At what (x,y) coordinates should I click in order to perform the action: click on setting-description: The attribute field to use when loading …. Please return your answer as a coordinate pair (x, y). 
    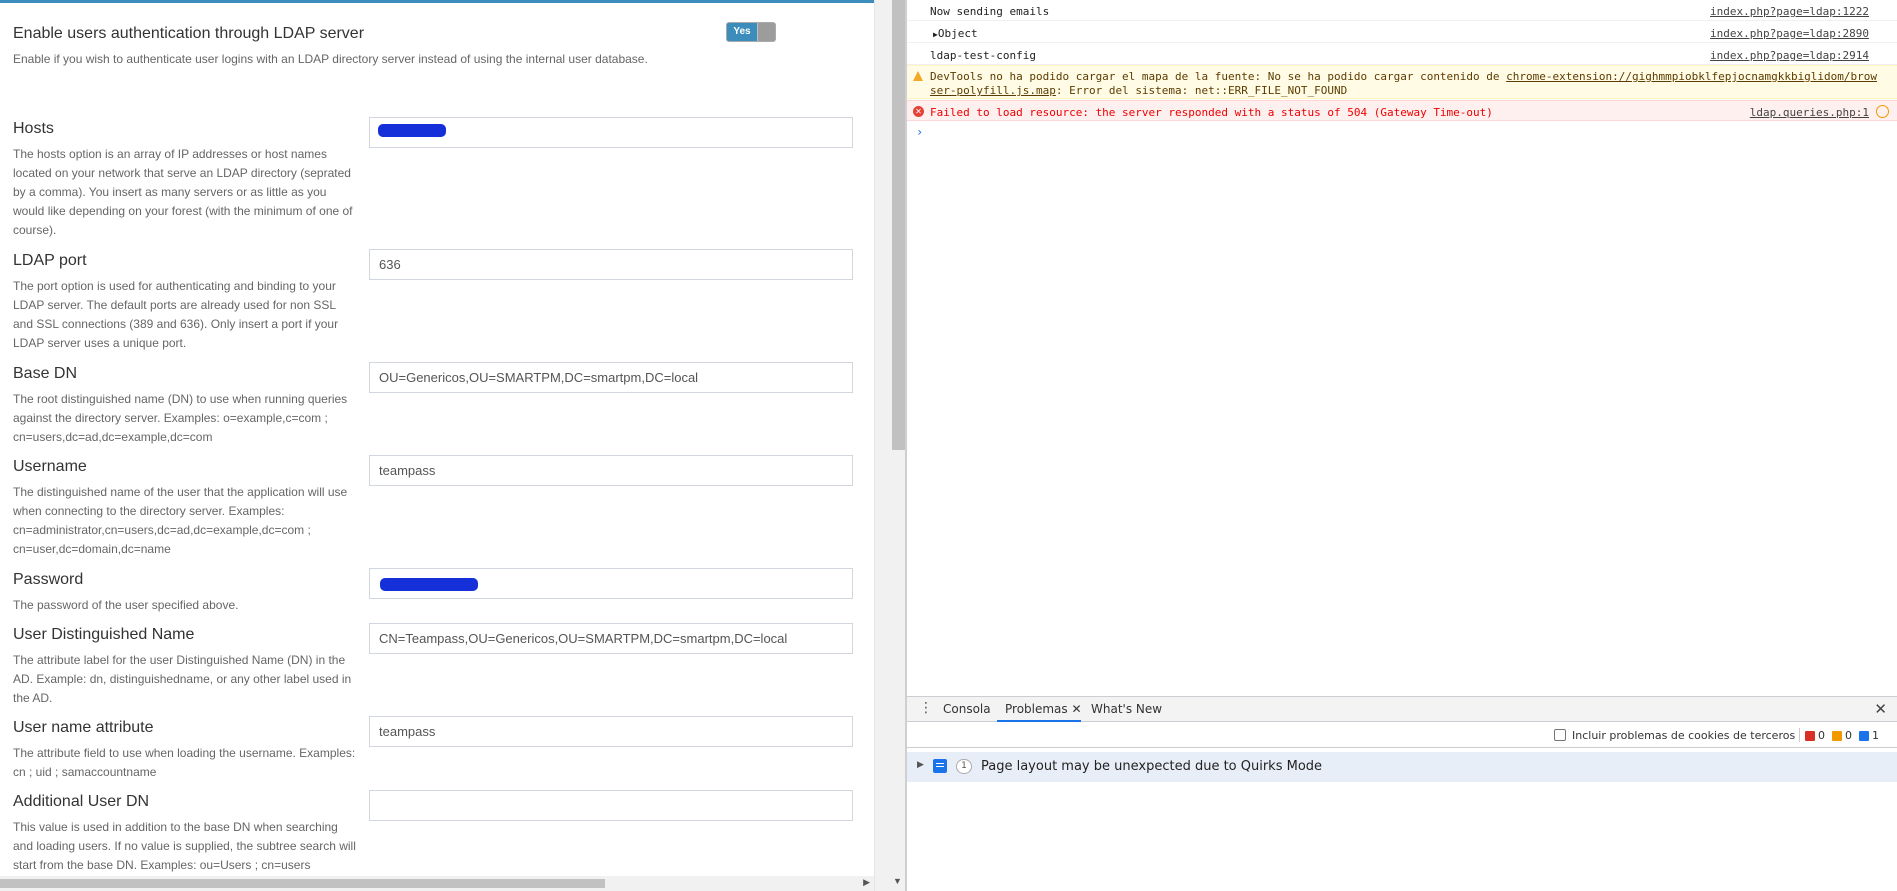
    Looking at the image, I should click on (184, 762).